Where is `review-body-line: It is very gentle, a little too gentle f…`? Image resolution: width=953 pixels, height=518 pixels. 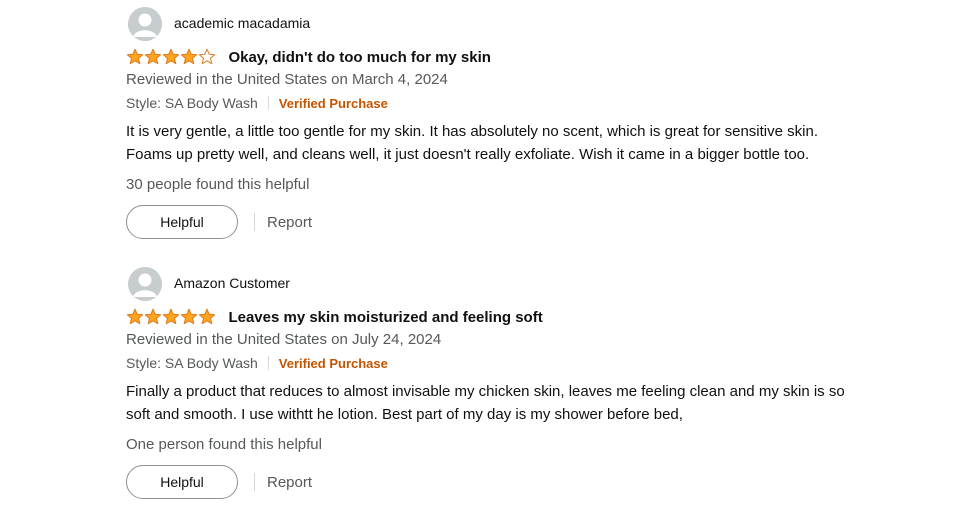 review-body-line: It is very gentle, a little too gentle f… is located at coordinates (472, 131).